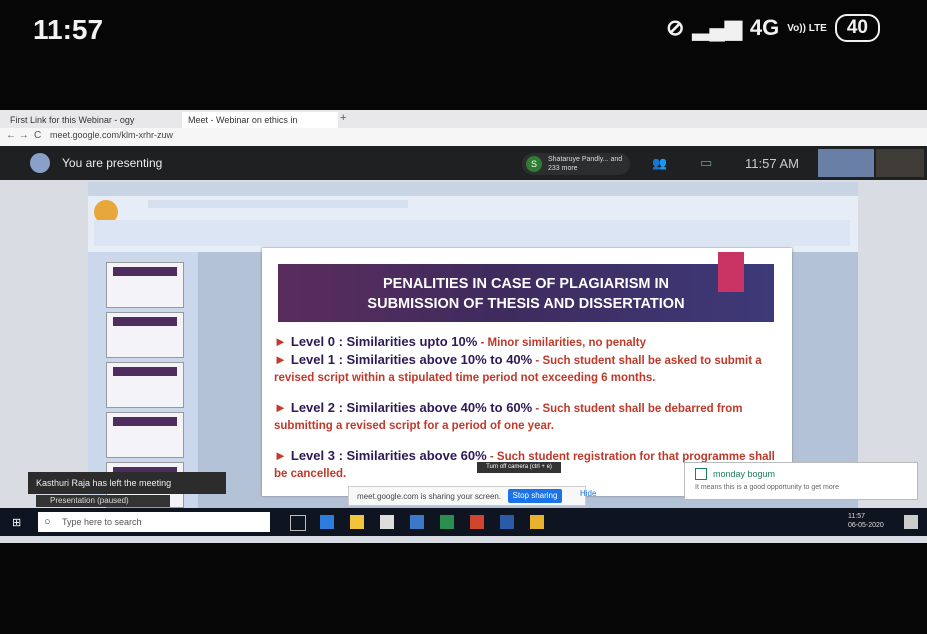 The image size is (927, 634). I want to click on status-icons: ⊘ ▂▄▆ 4G Vo)) LTE 40, so click(773, 28).